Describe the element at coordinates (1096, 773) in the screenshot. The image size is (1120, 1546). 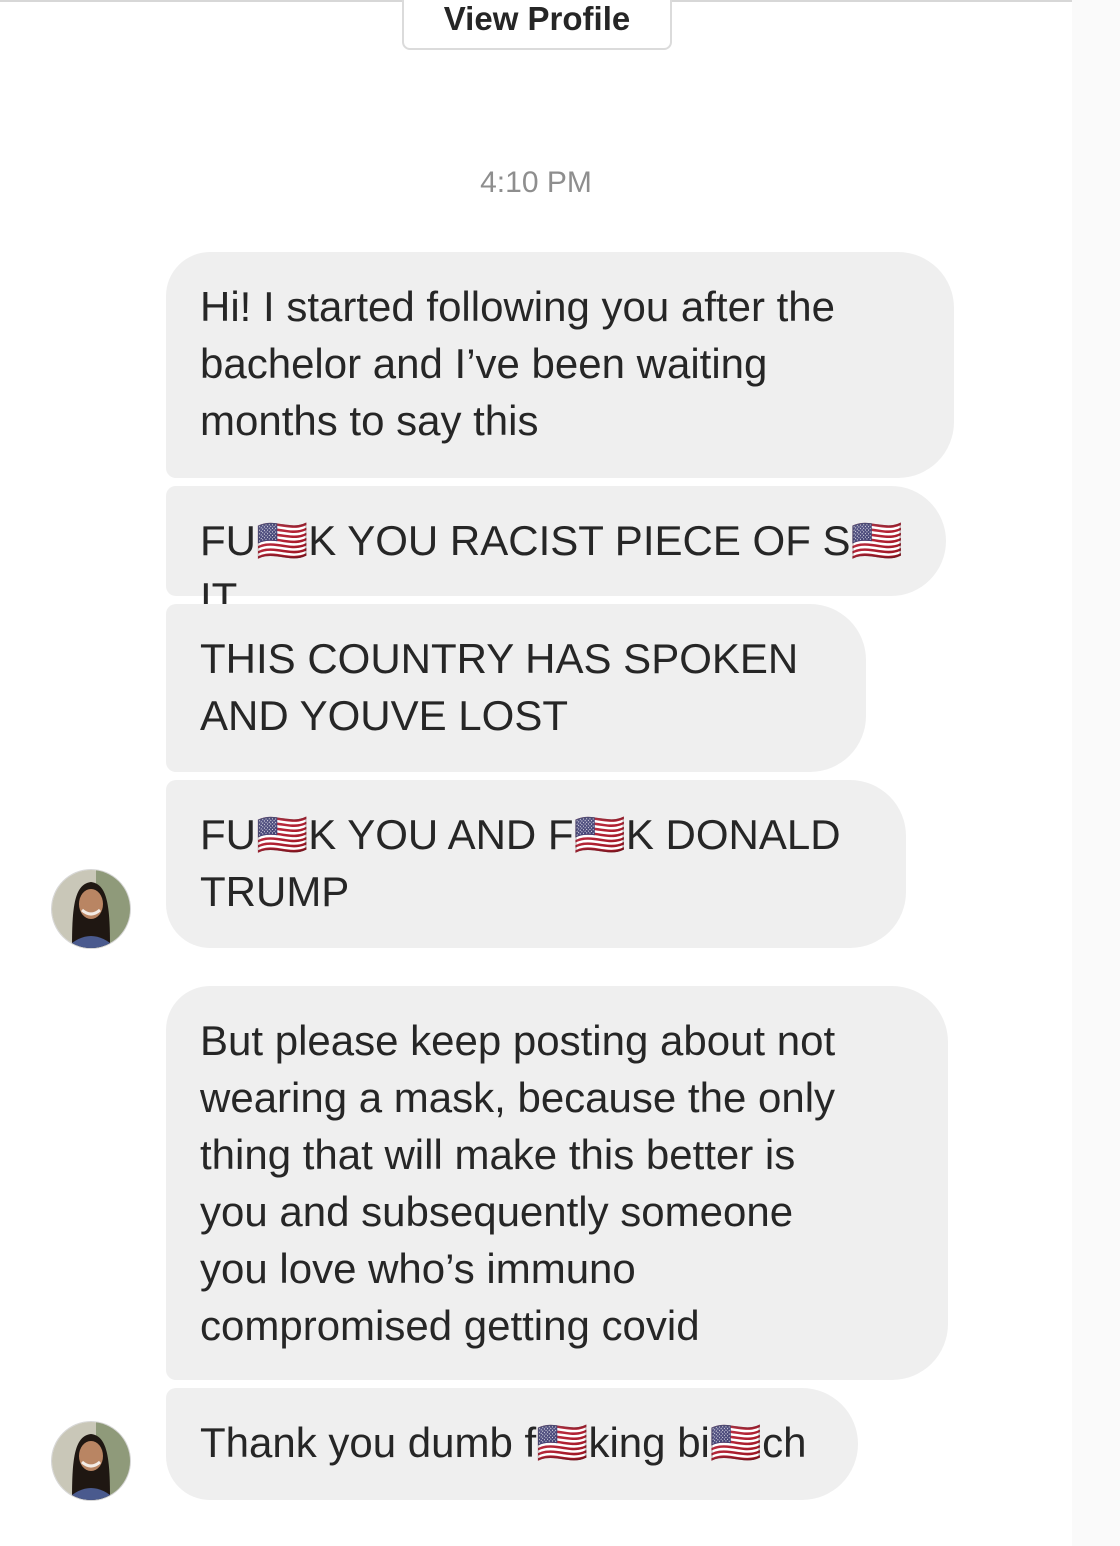
I see `right-edge` at that location.